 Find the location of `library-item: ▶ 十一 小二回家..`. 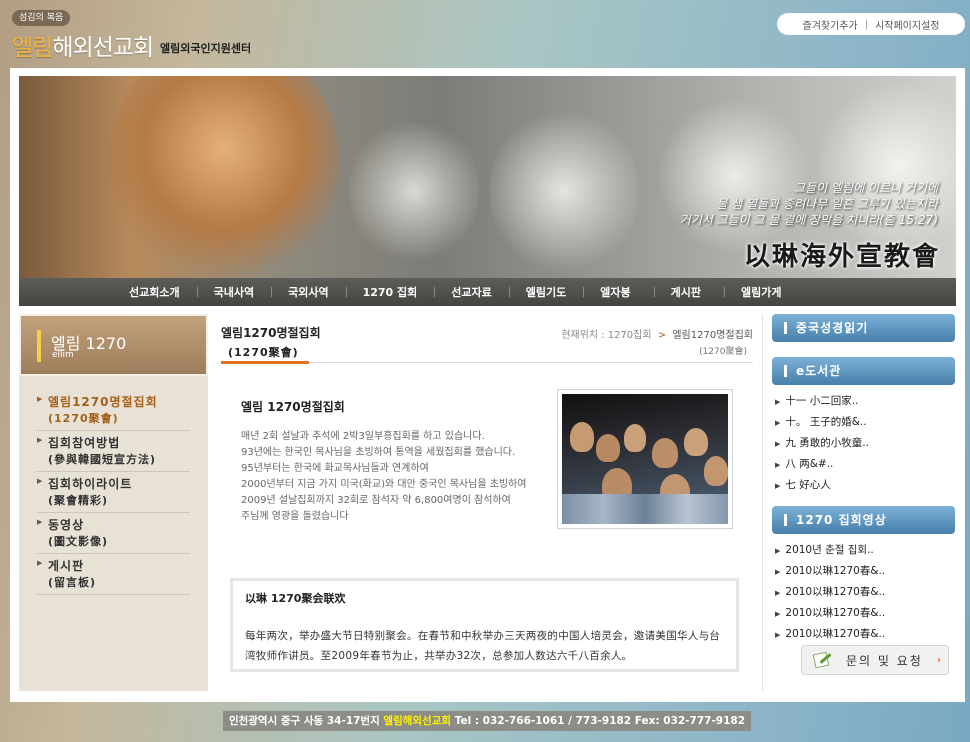

library-item: ▶ 十一 小二回家.. is located at coordinates (866, 401).